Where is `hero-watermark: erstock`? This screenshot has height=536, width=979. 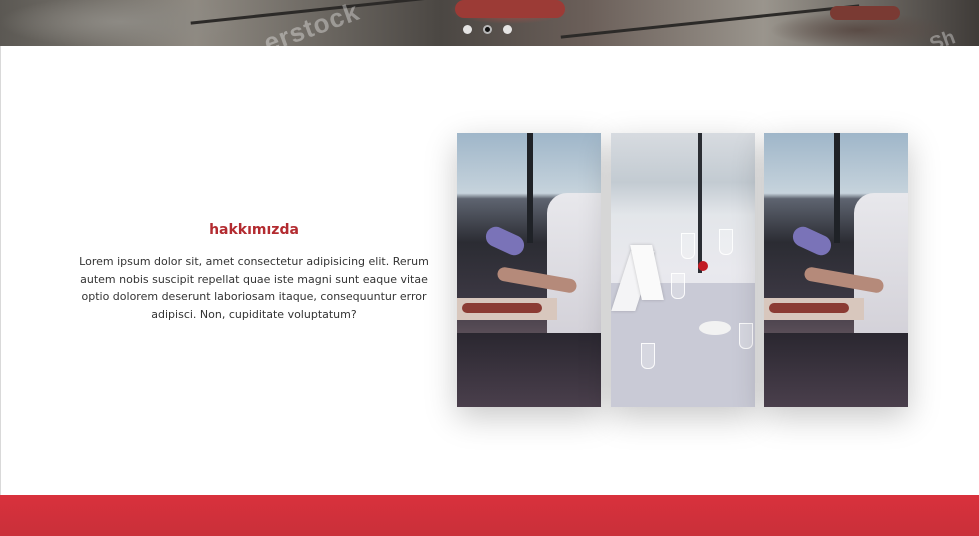 hero-watermark: erstock is located at coordinates (311, 23).